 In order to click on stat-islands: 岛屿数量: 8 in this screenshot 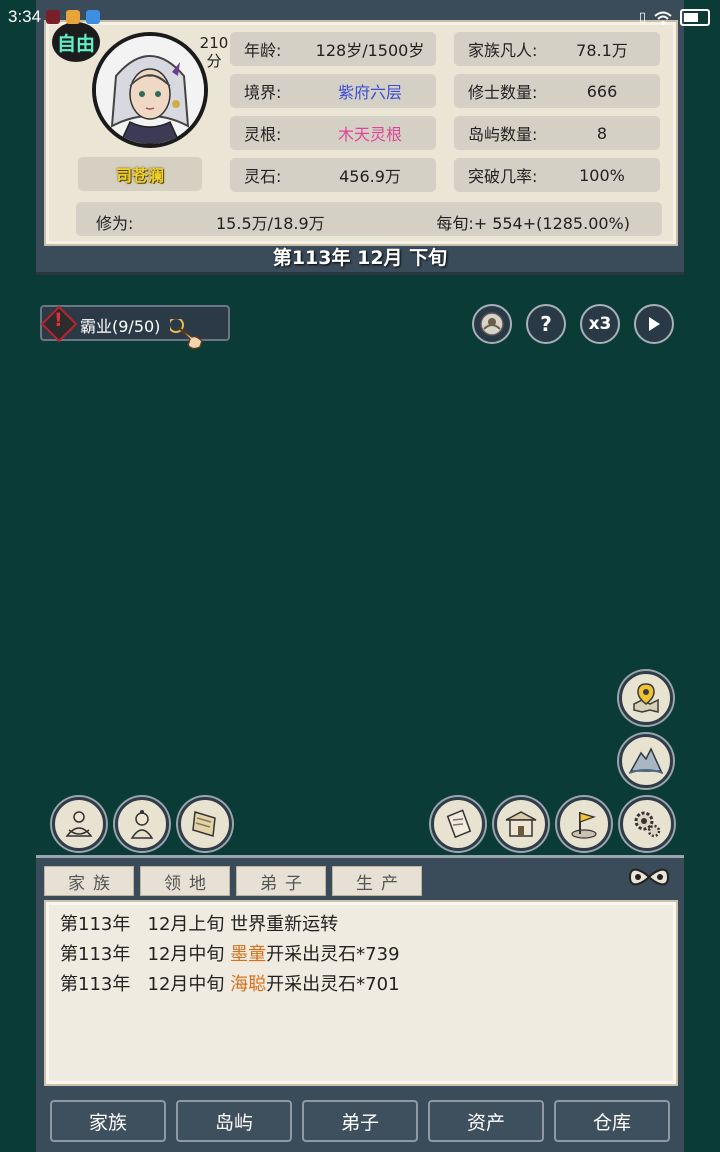, I will do `click(557, 133)`.